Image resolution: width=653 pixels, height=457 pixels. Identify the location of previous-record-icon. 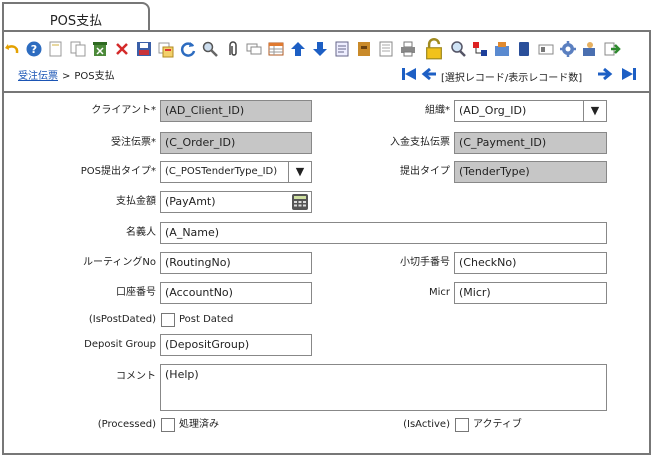
(429, 75).